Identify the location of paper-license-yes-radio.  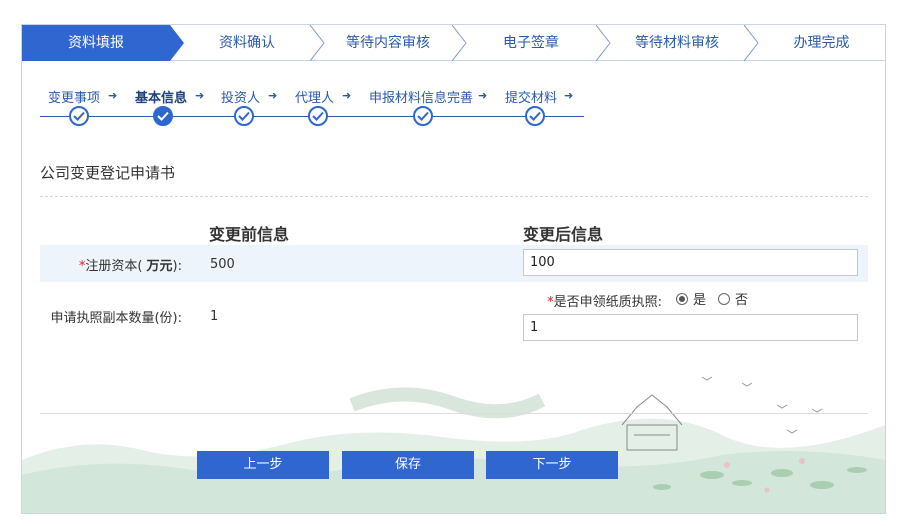
(682, 299).